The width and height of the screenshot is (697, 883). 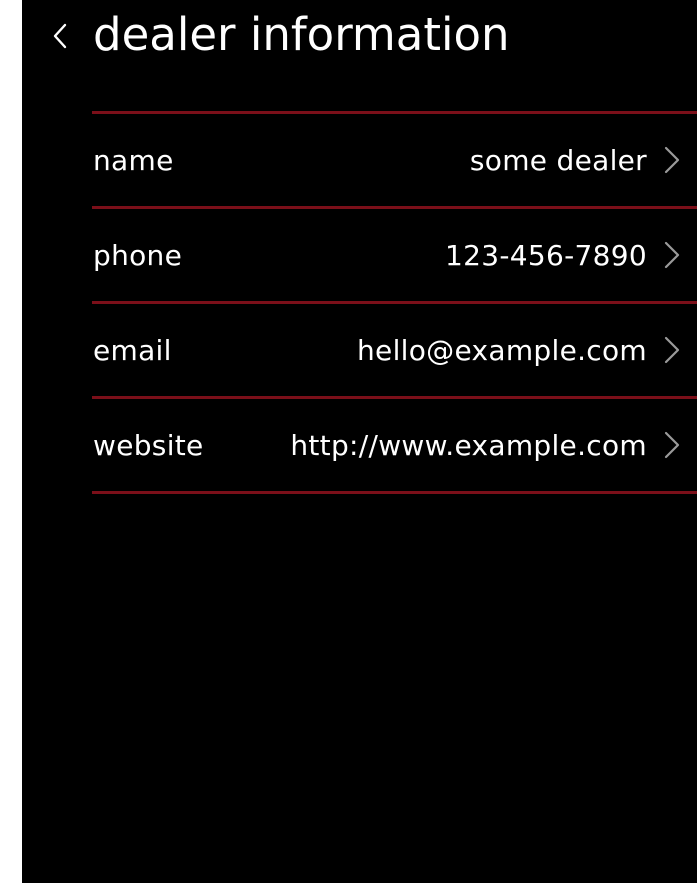 I want to click on back-button, so click(x=60, y=36).